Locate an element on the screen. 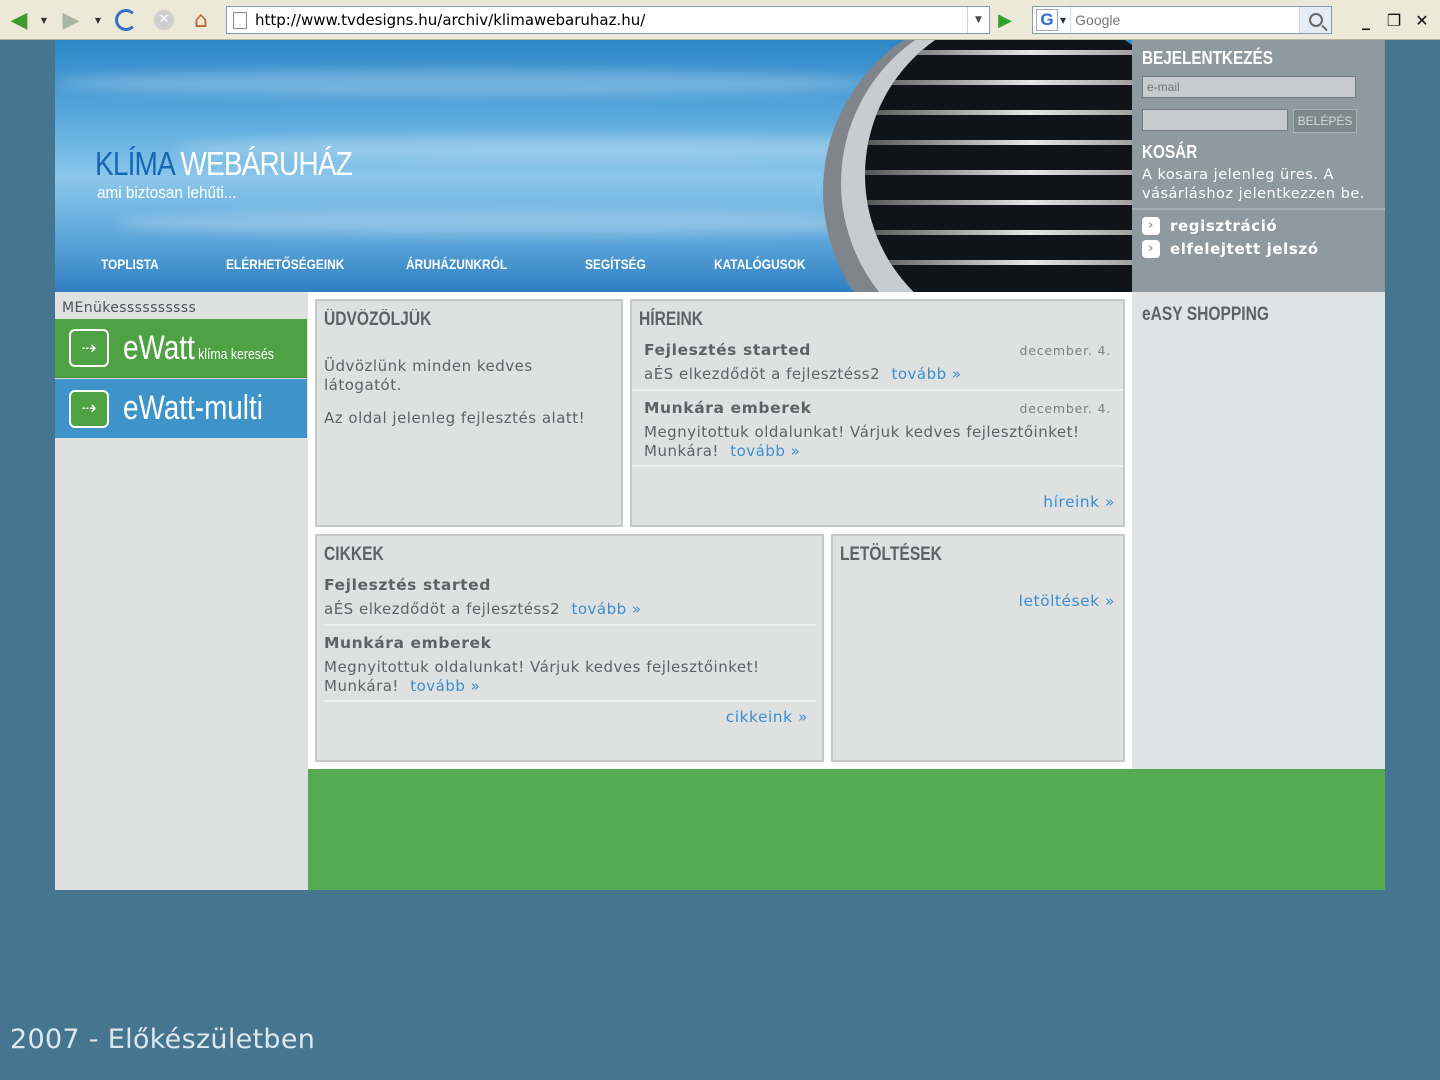  reload-icon is located at coordinates (126, 20).